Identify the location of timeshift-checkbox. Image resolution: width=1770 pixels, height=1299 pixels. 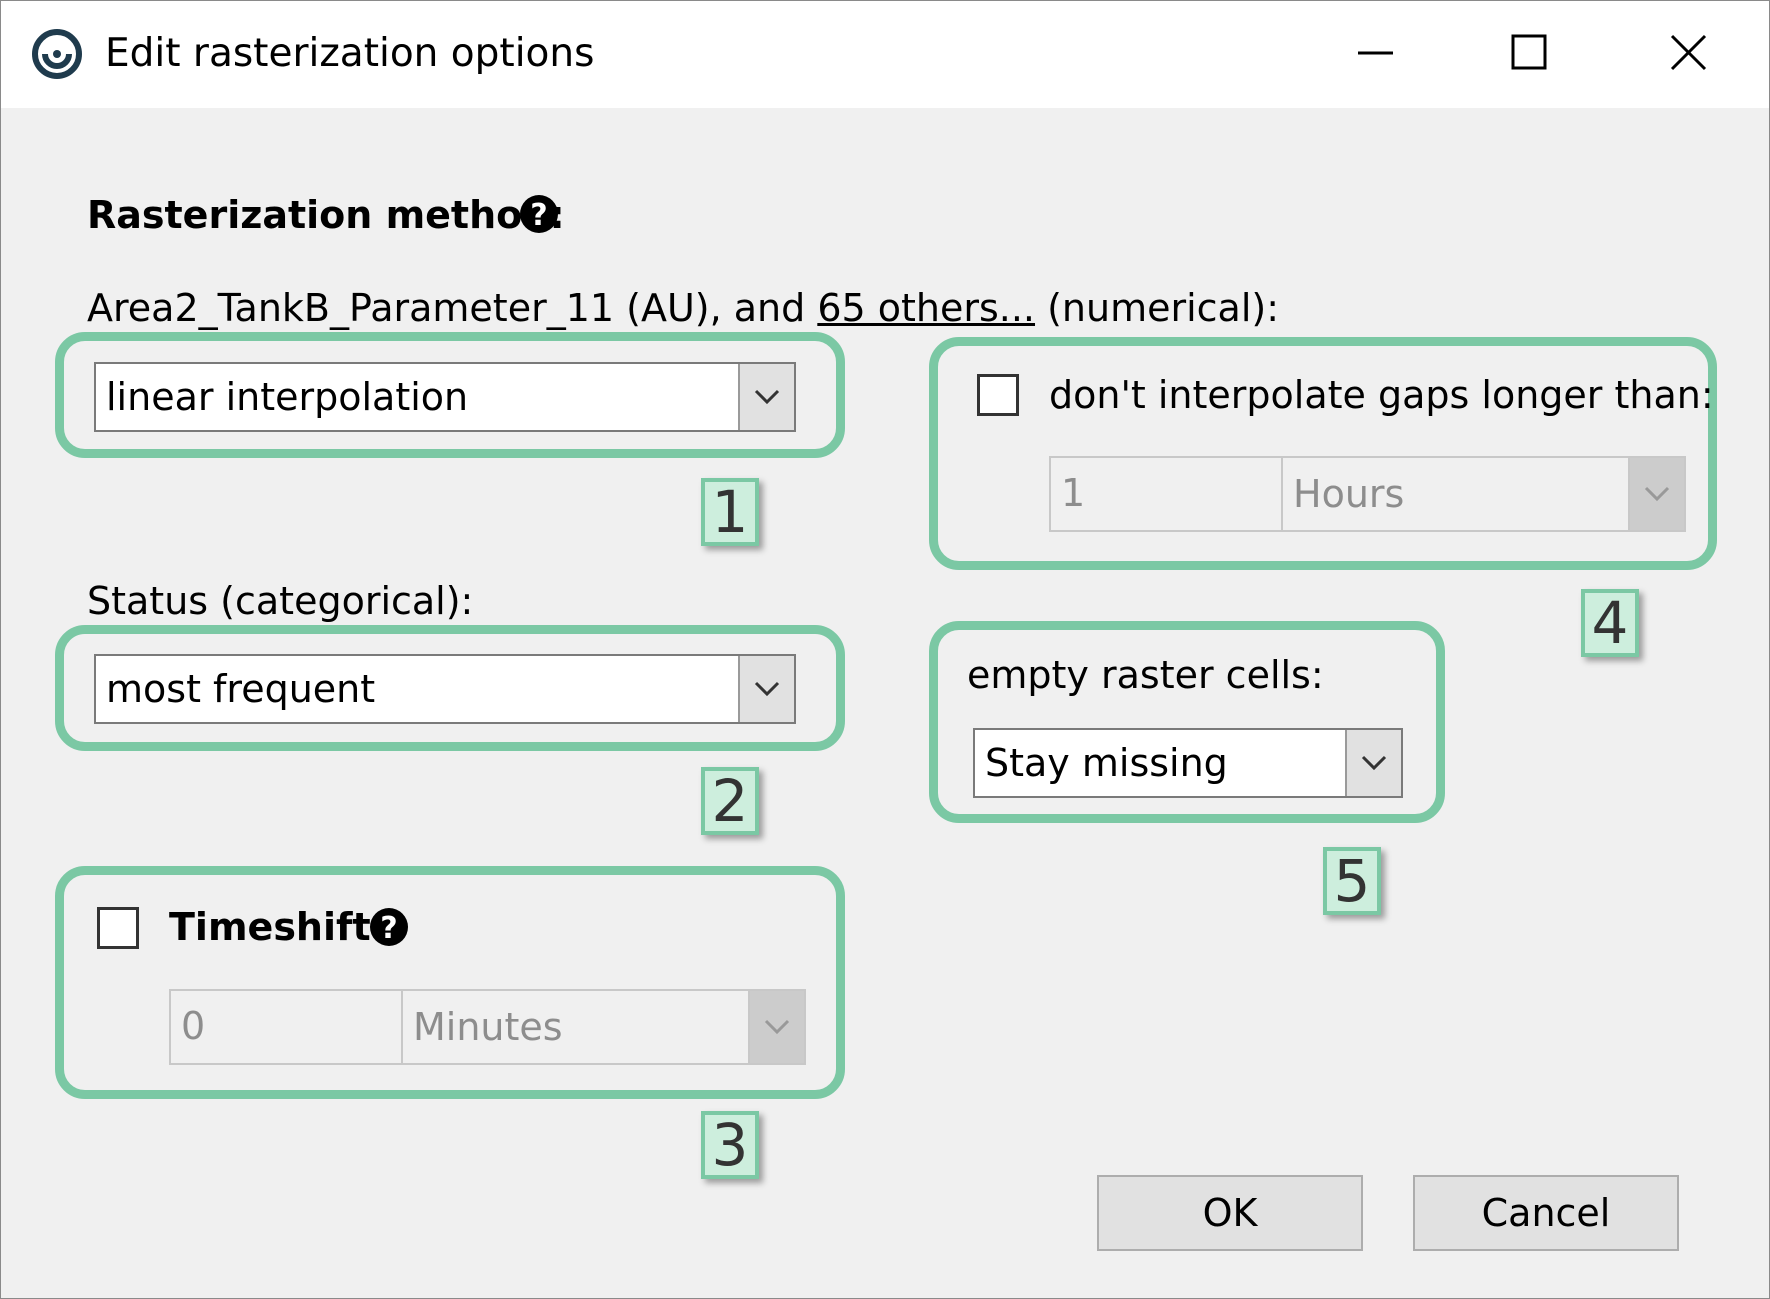
(118, 928).